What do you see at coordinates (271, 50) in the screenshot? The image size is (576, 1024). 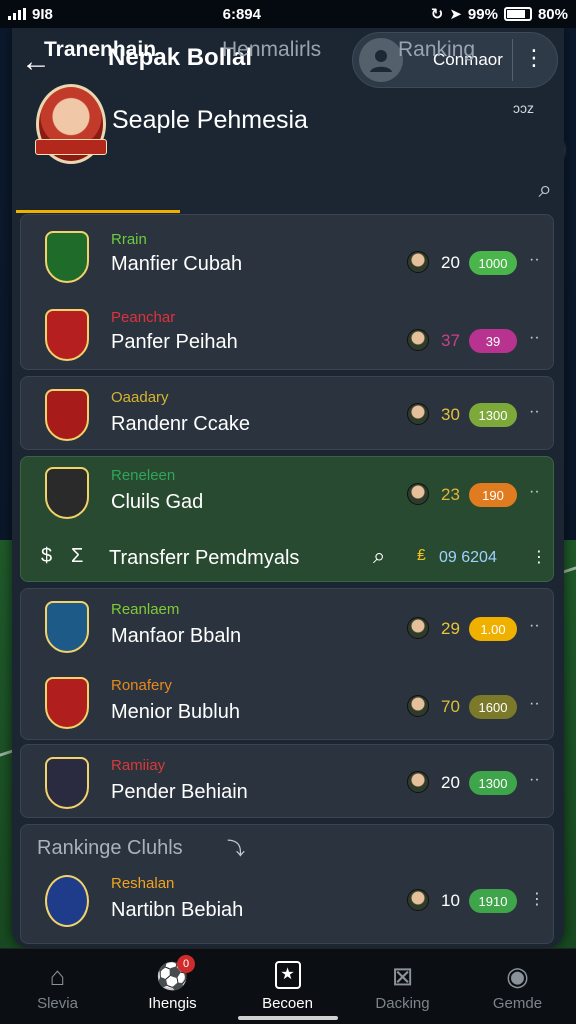 I see `tab-henmalirls: Henmalirls` at bounding box center [271, 50].